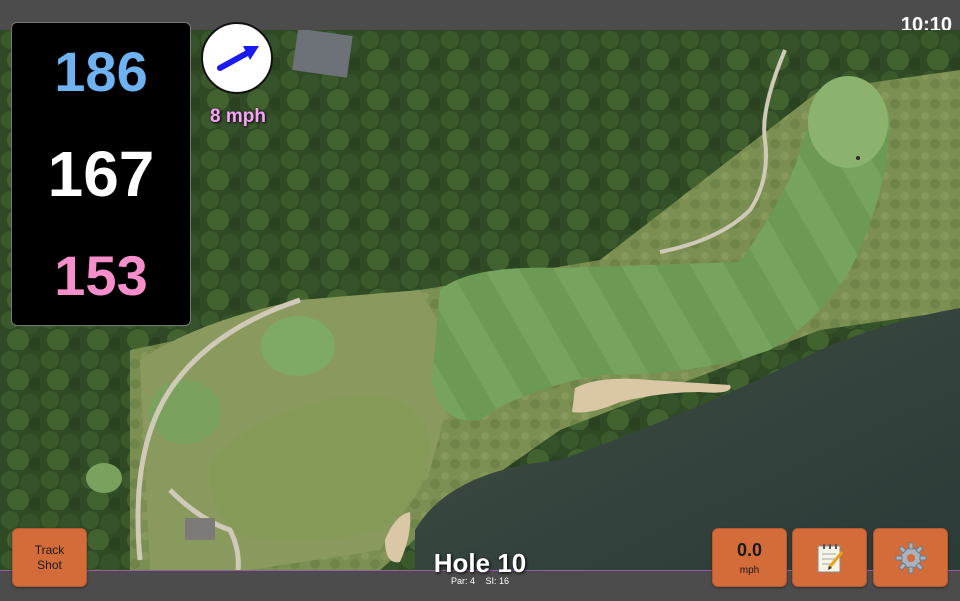 Image resolution: width=960 pixels, height=601 pixels. I want to click on hole-par: Par: 4, so click(462, 581).